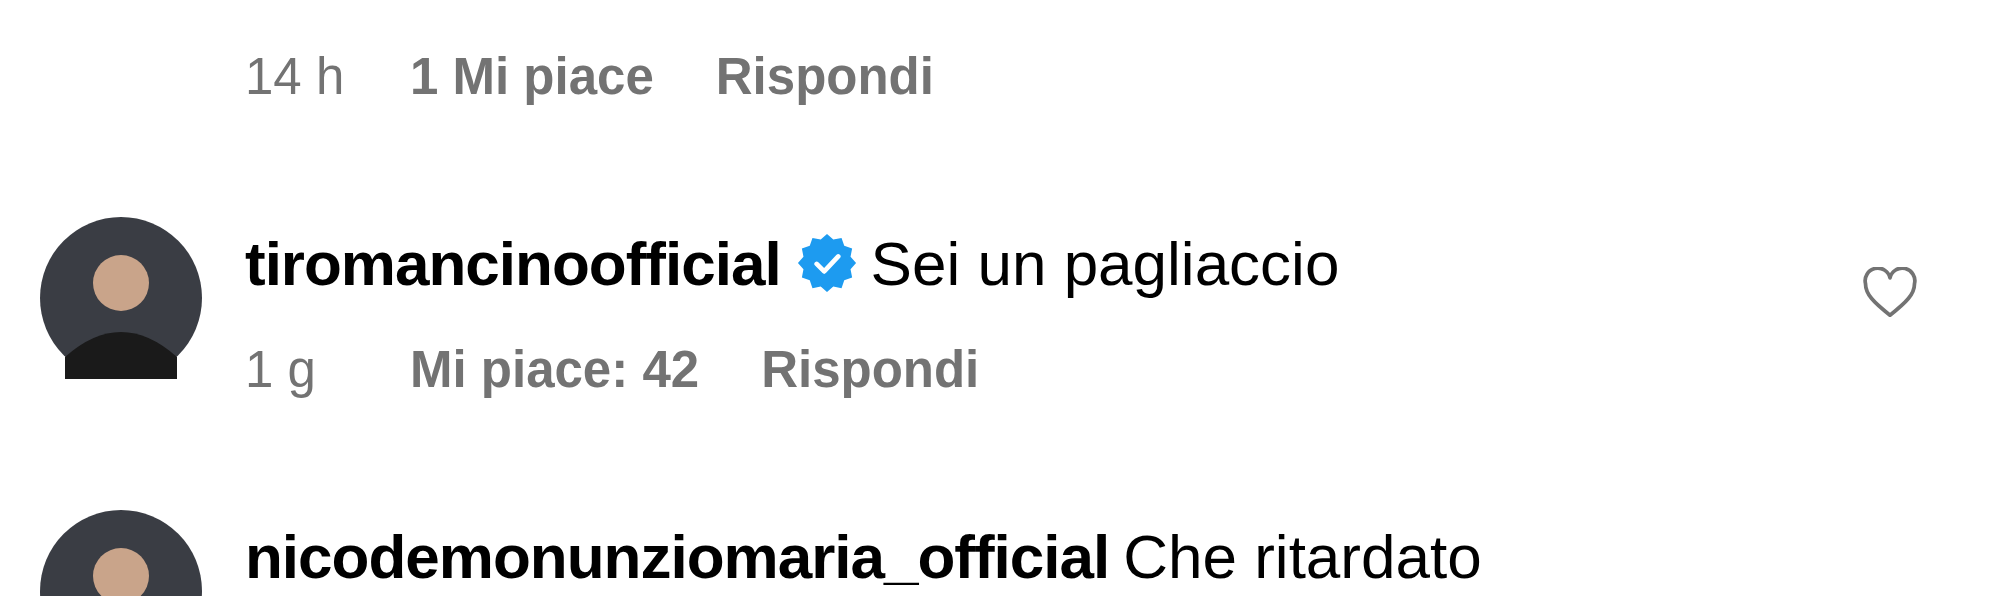 The width and height of the screenshot is (2000, 596). What do you see at coordinates (532, 76) in the screenshot?
I see `likes-count: 1 Mi piace` at bounding box center [532, 76].